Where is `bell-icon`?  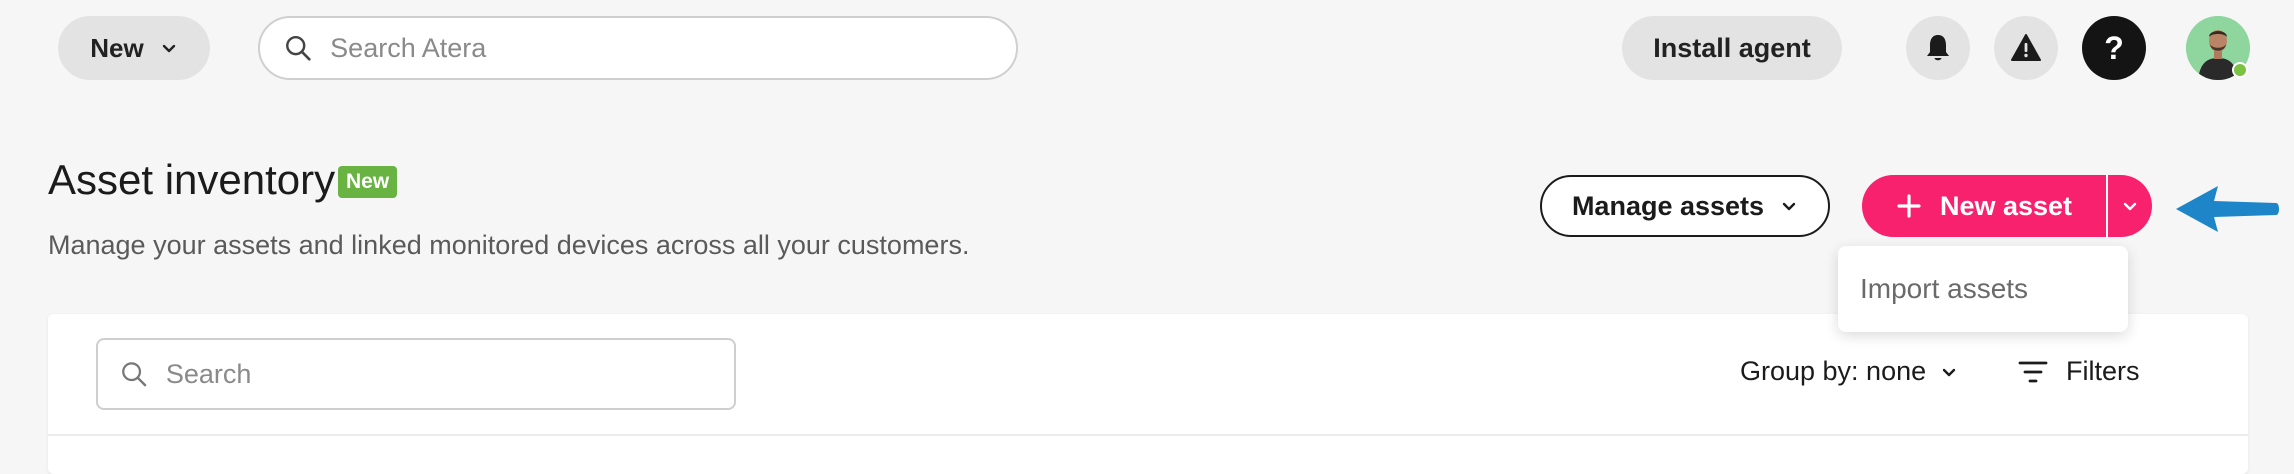 bell-icon is located at coordinates (1938, 48).